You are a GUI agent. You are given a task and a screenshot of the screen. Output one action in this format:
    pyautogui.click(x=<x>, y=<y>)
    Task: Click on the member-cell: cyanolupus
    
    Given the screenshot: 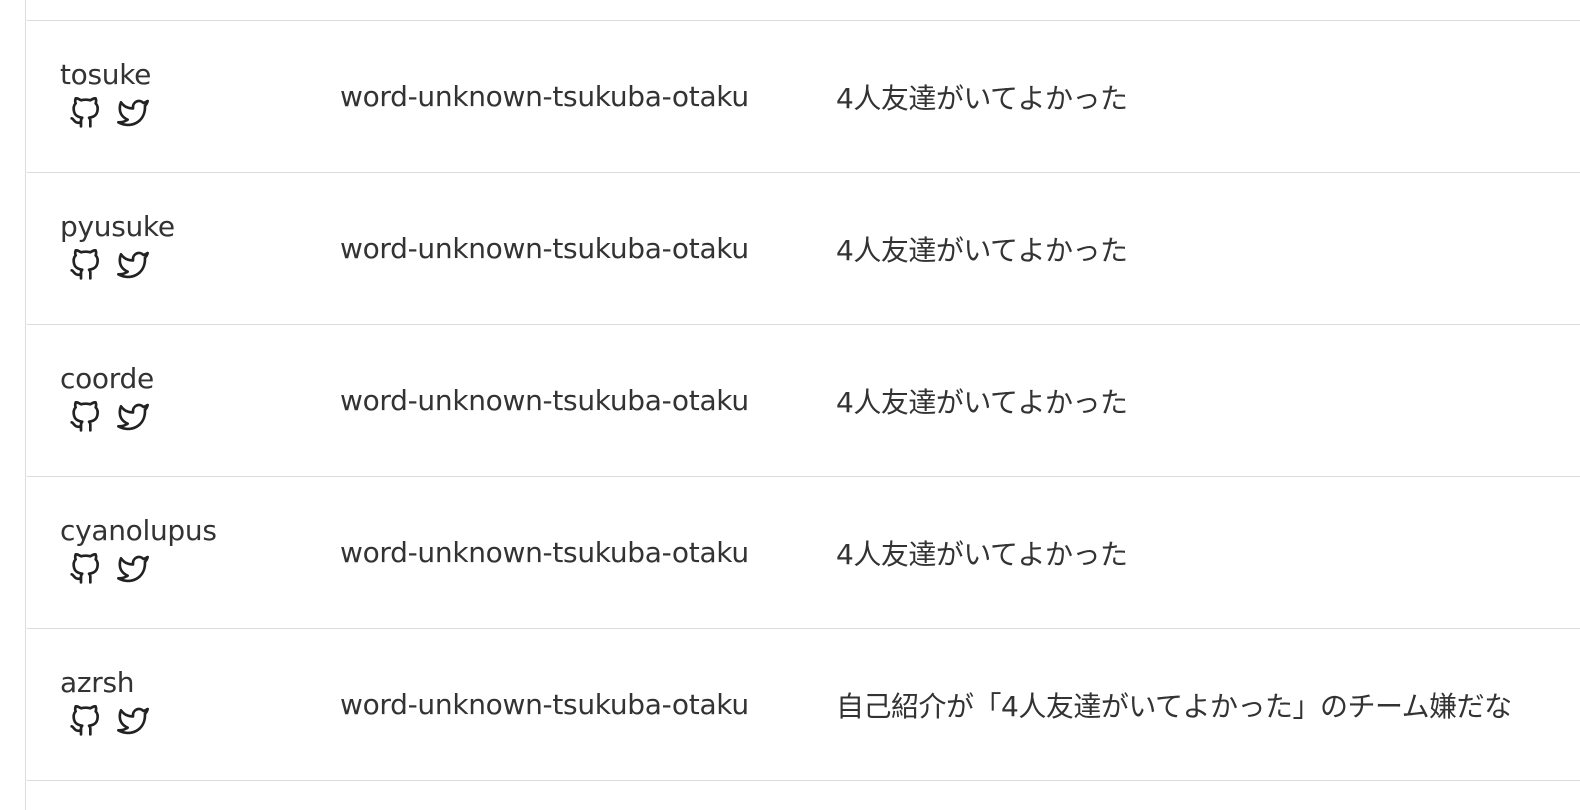 What is the action you would take?
    pyautogui.click(x=190, y=550)
    